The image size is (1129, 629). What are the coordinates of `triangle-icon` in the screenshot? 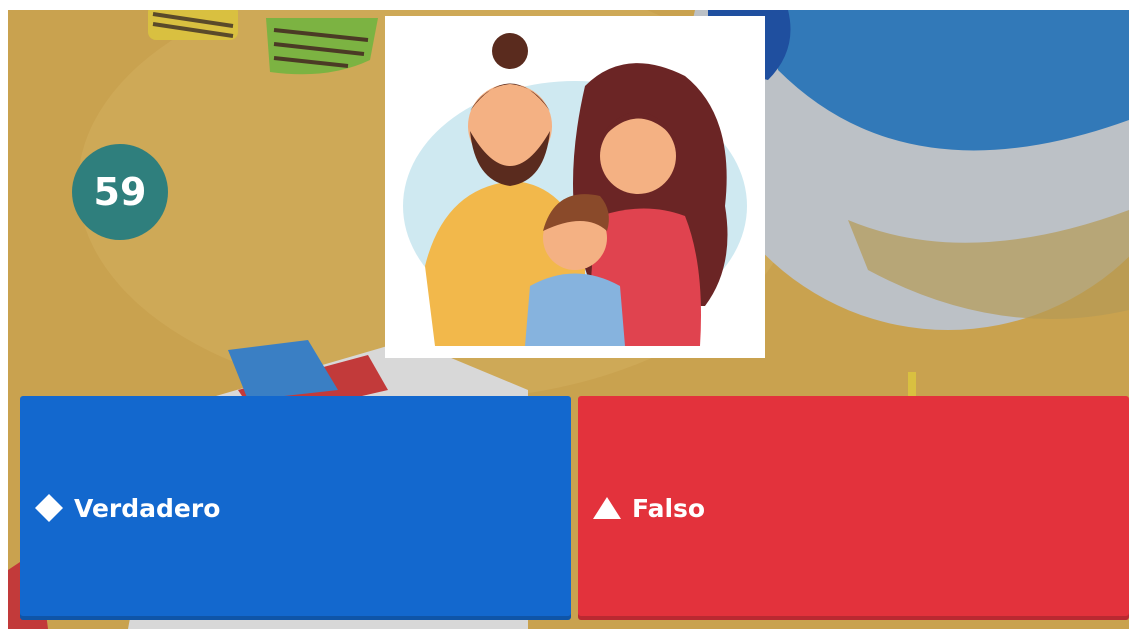 It's located at (607, 508).